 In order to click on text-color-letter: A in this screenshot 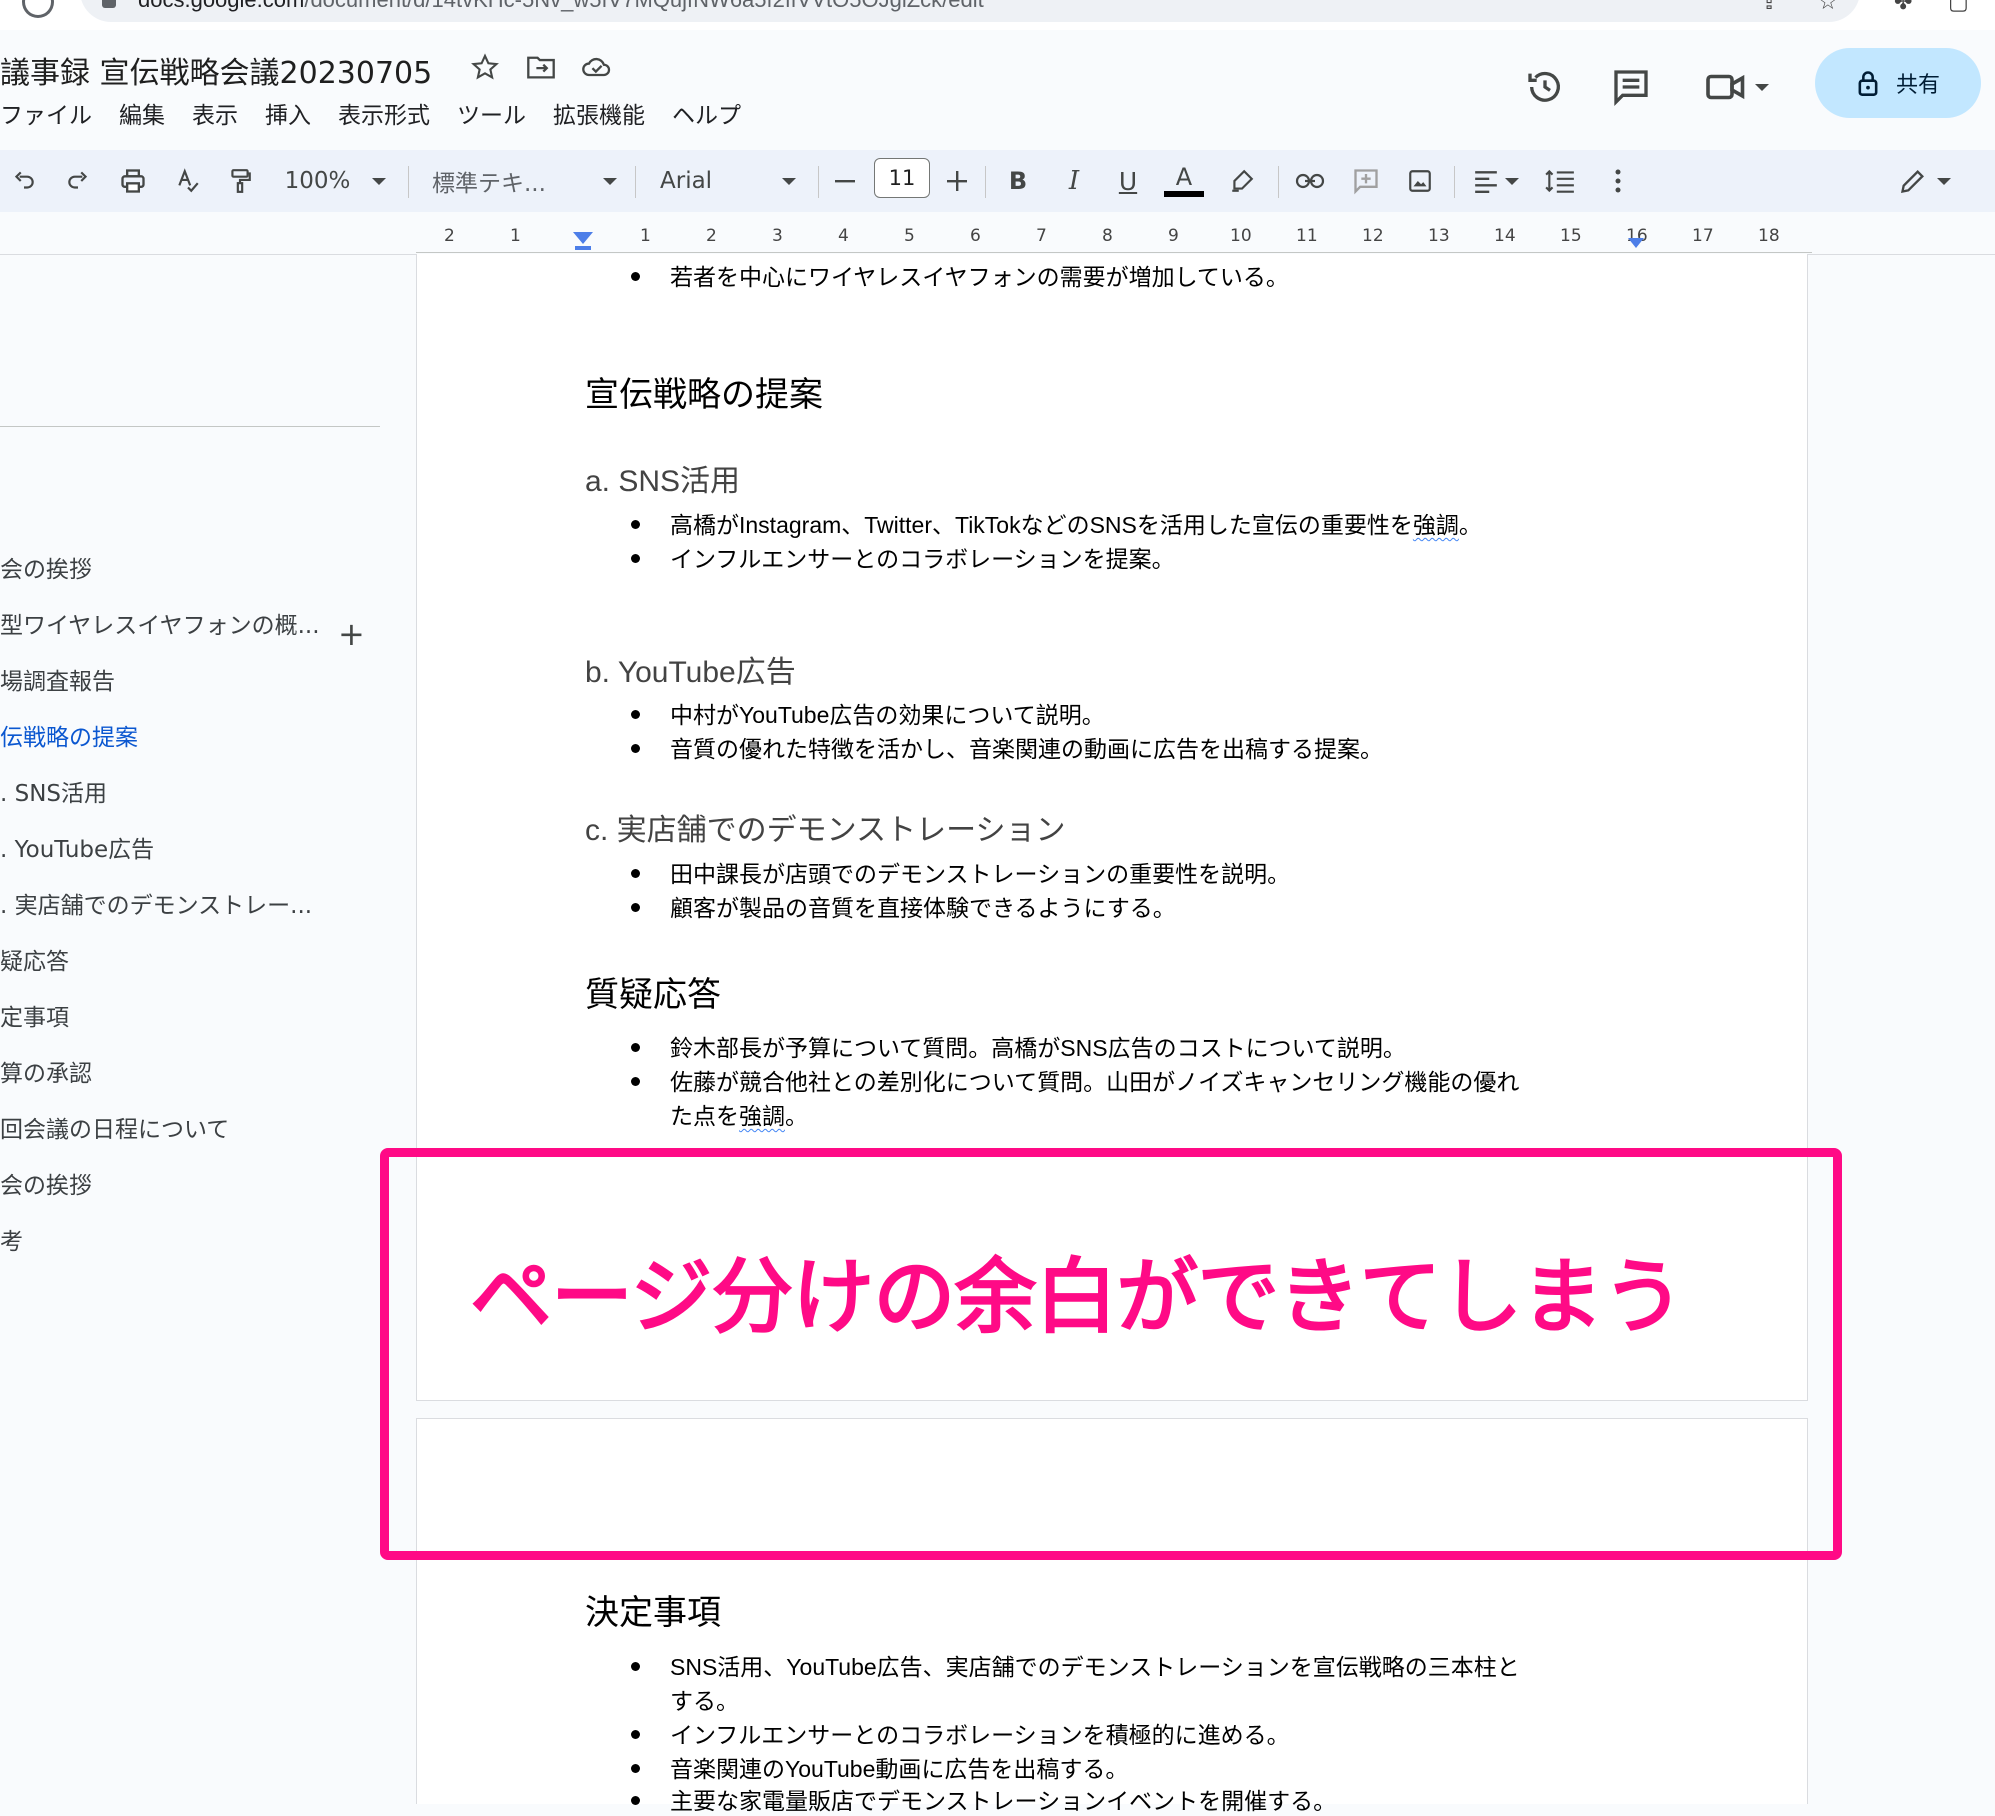, I will do `click(1184, 177)`.